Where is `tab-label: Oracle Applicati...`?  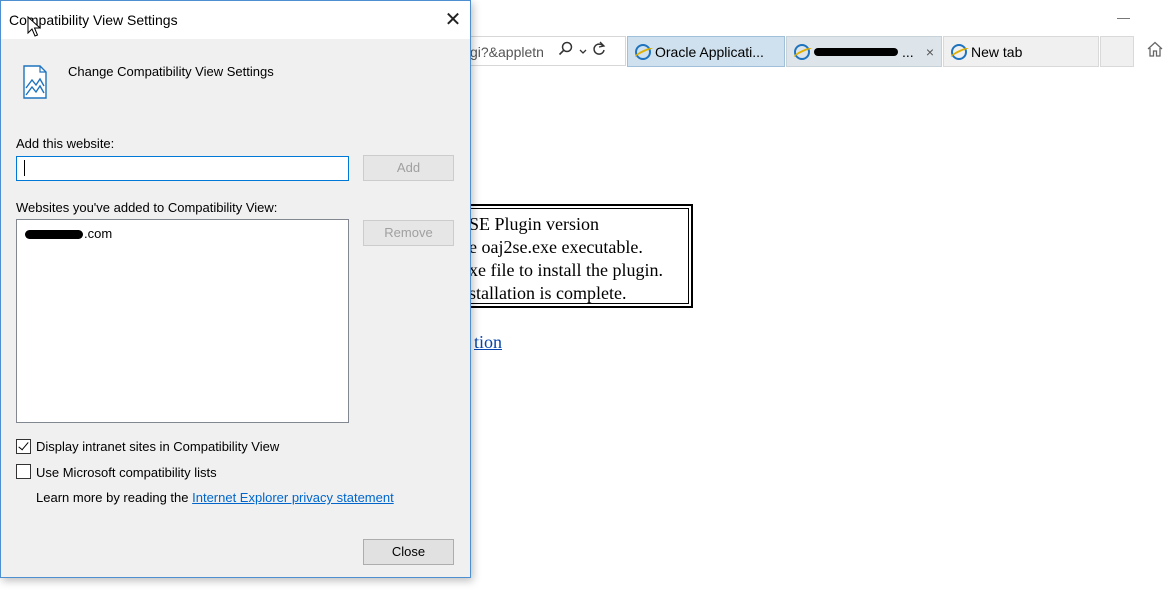
tab-label: Oracle Applicati... is located at coordinates (709, 51).